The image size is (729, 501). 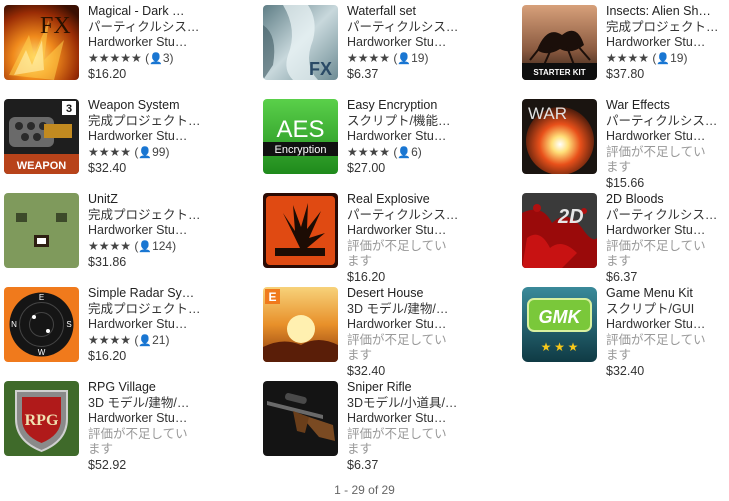 I want to click on asset-title: 2D Bloods, so click(x=667, y=200).